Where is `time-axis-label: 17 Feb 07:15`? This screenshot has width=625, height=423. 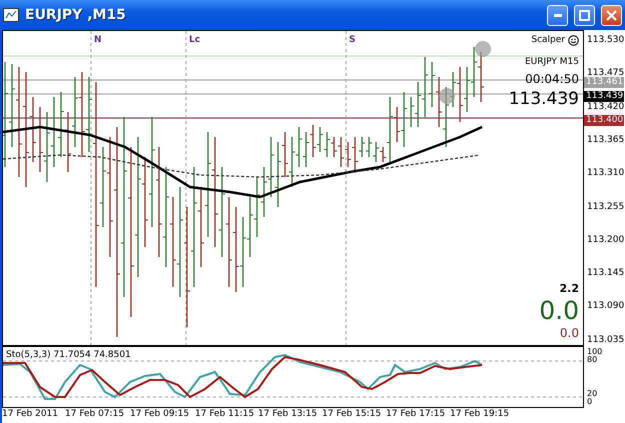 time-axis-label: 17 Feb 07:15 is located at coordinates (94, 414).